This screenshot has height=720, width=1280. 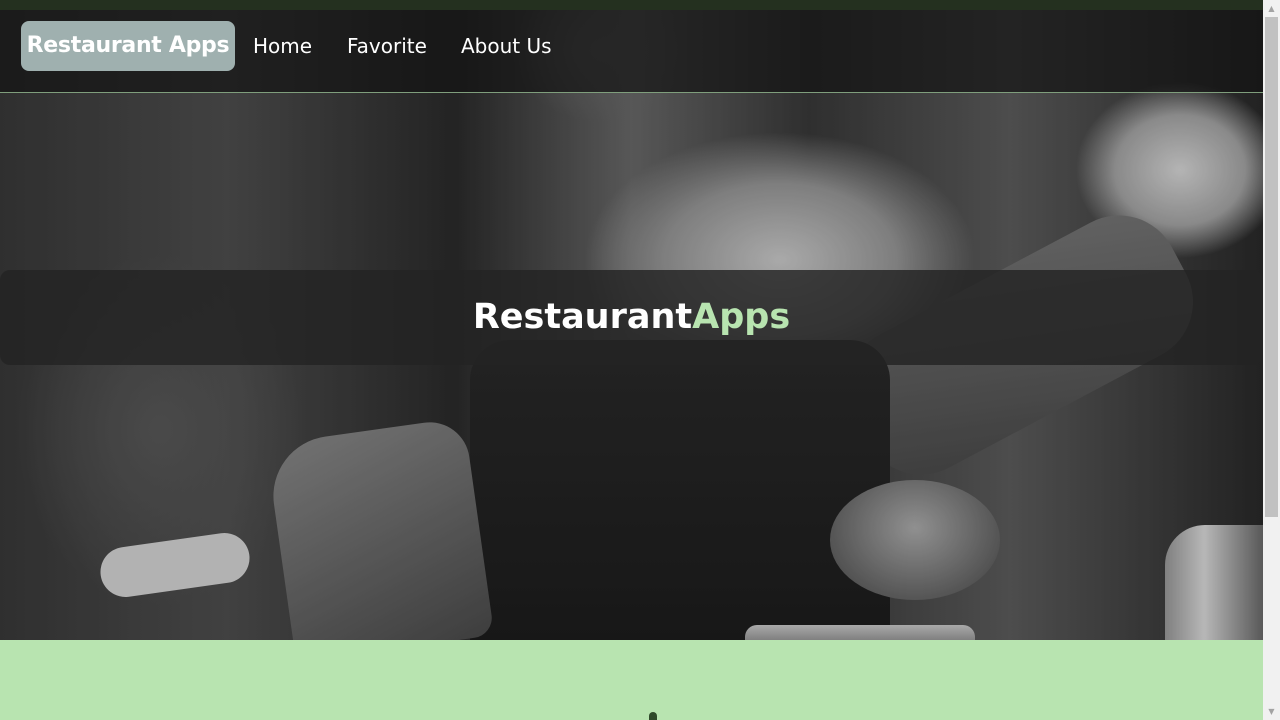 I want to click on hero-title-banner: RestaurantApps, so click(x=631, y=317).